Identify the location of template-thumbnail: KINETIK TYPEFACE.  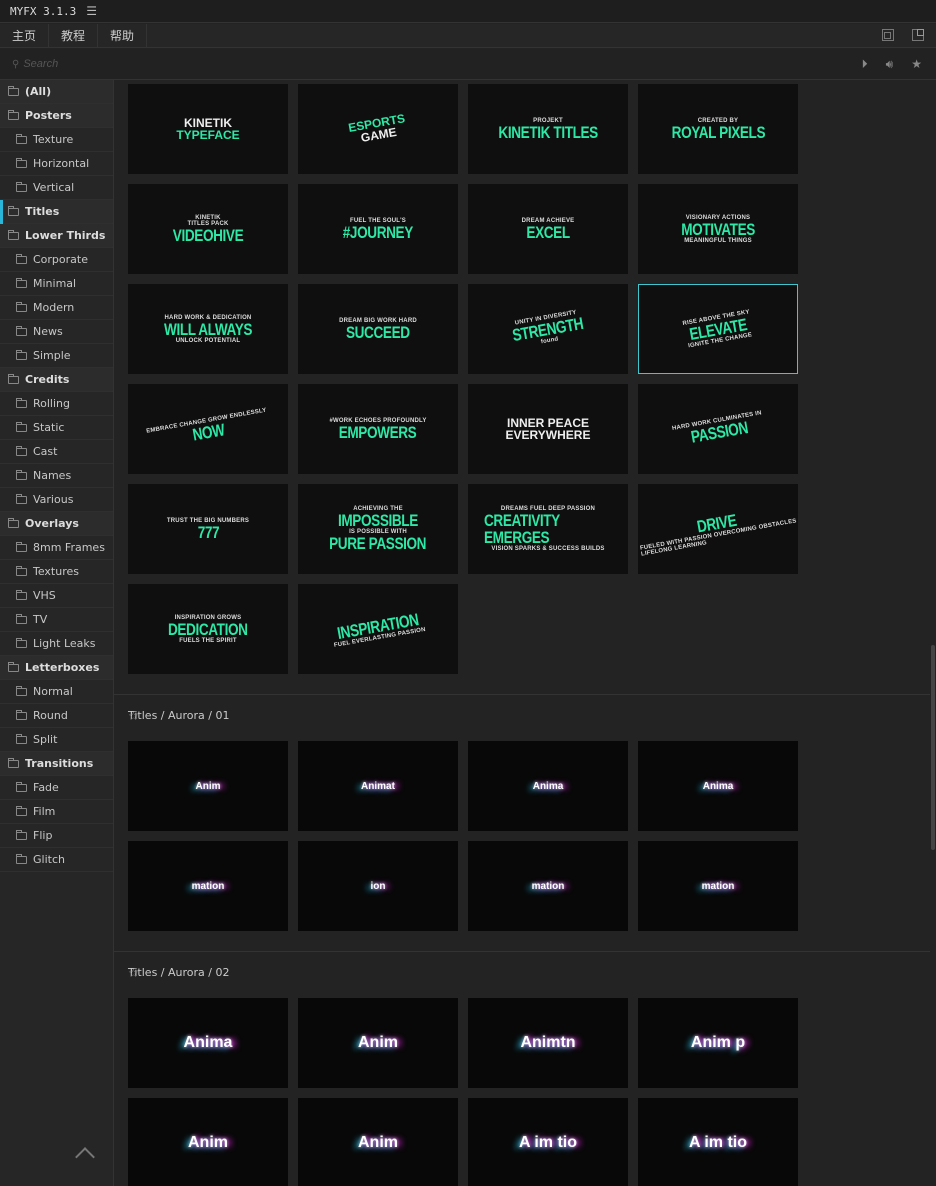
(208, 129).